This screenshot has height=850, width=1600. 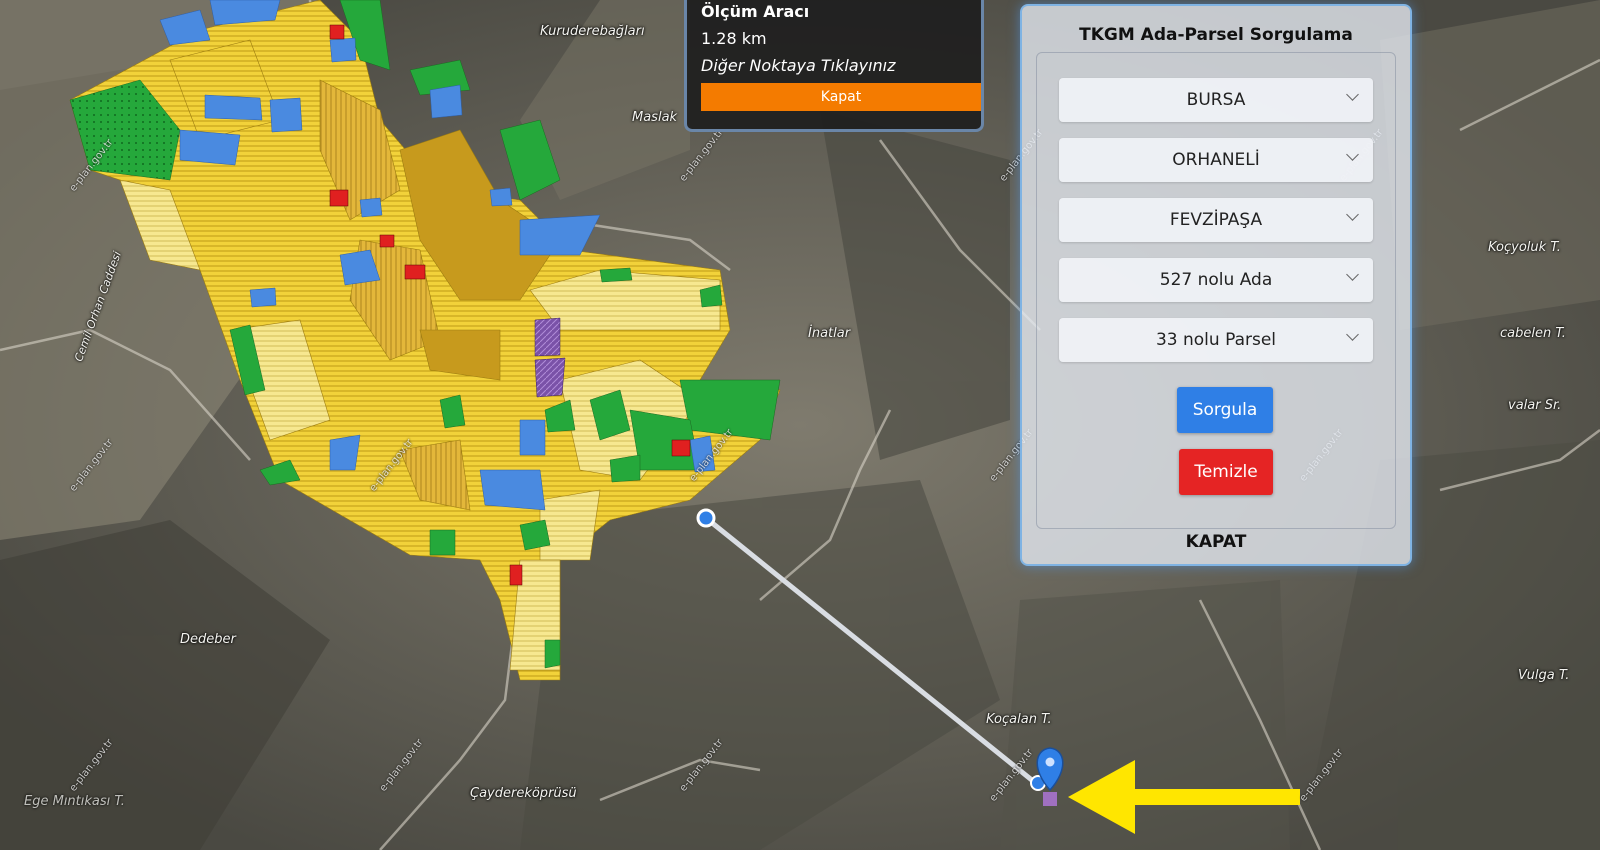 I want to click on district-value: ORHANELİ, so click(x=1216, y=160).